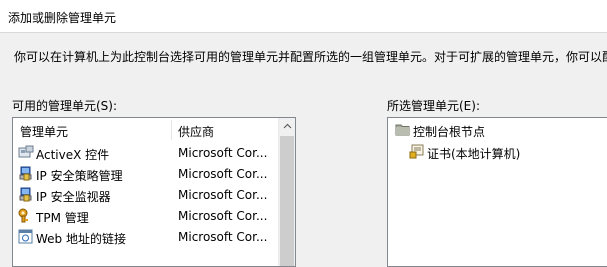 Image resolution: width=607 pixels, height=267 pixels. Describe the element at coordinates (146, 130) in the screenshot. I see `list-header: 管理单元 供应商` at that location.